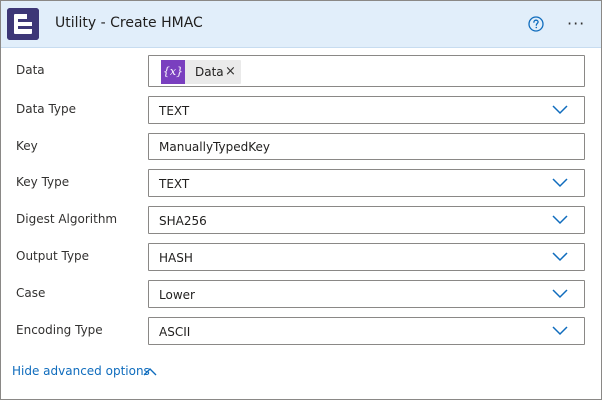 The width and height of the screenshot is (602, 400). What do you see at coordinates (177, 295) in the screenshot?
I see `dropdown-value: Lower` at bounding box center [177, 295].